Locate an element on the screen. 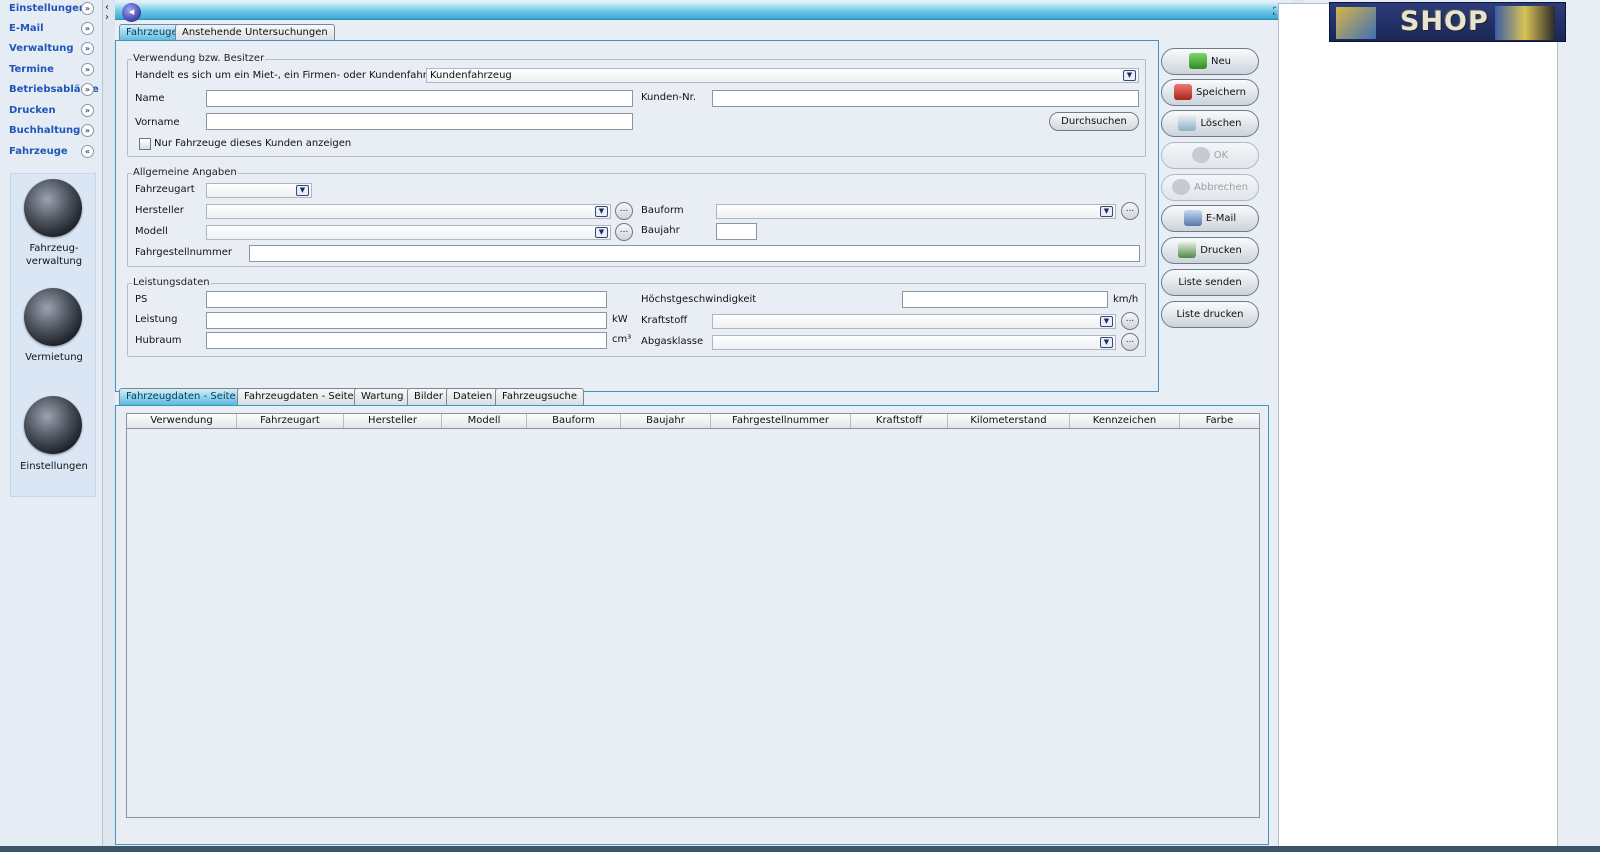 The image size is (1600, 852). nav-termine: Termine » is located at coordinates (50, 71).